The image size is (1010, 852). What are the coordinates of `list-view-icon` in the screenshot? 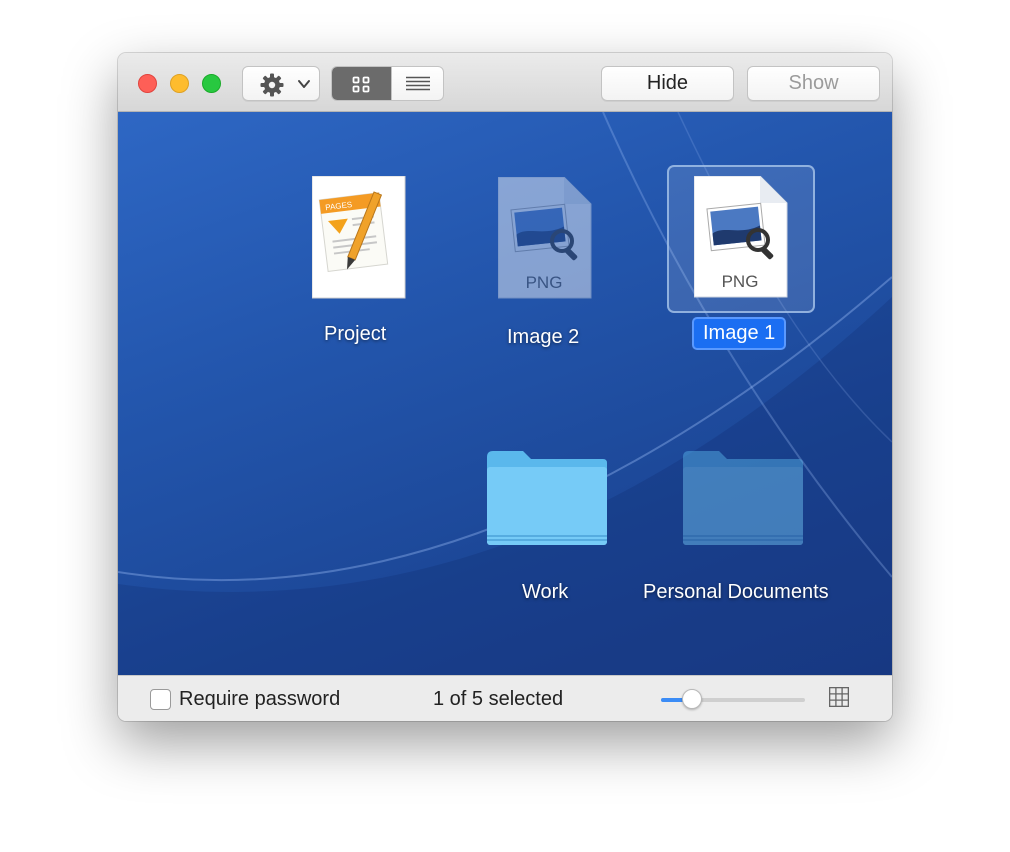 It's located at (418, 83).